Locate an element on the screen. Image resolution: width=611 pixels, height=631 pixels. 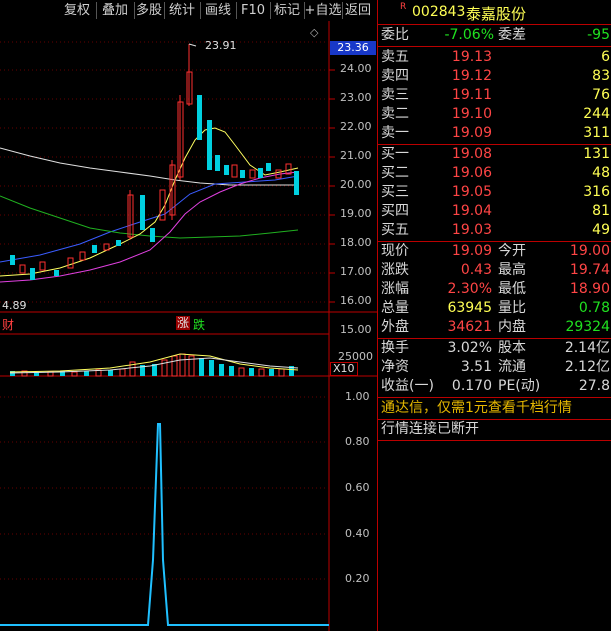
fin-value: 3.02% is located at coordinates (469, 348).